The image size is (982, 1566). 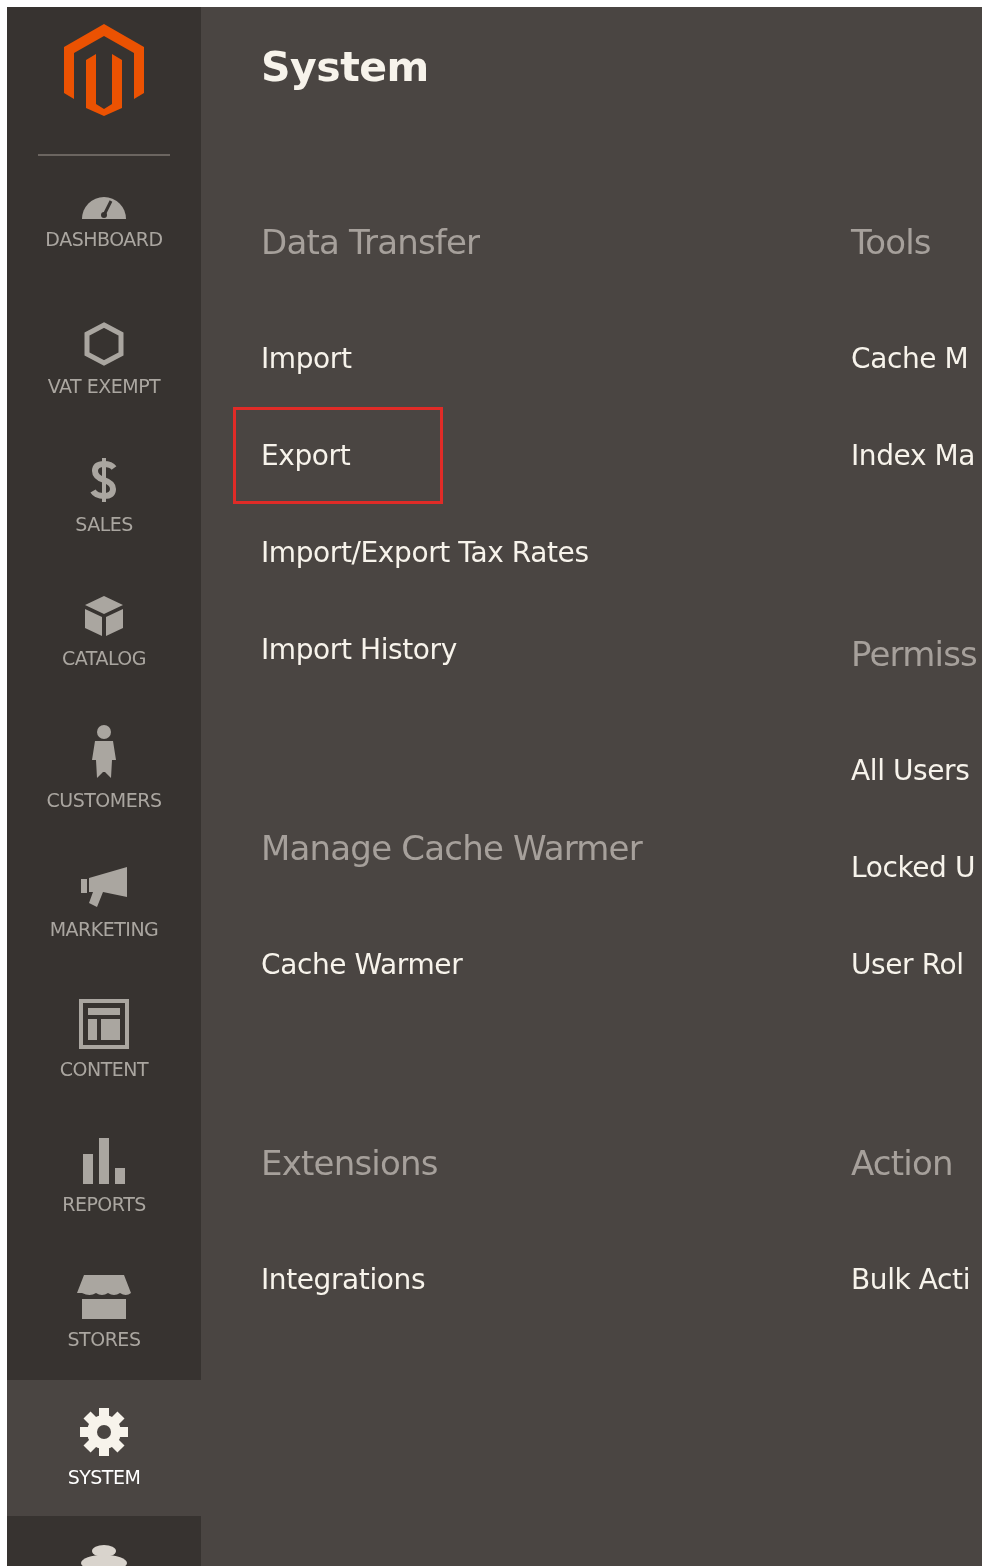 I want to click on settings-icon, so click(x=104, y=1432).